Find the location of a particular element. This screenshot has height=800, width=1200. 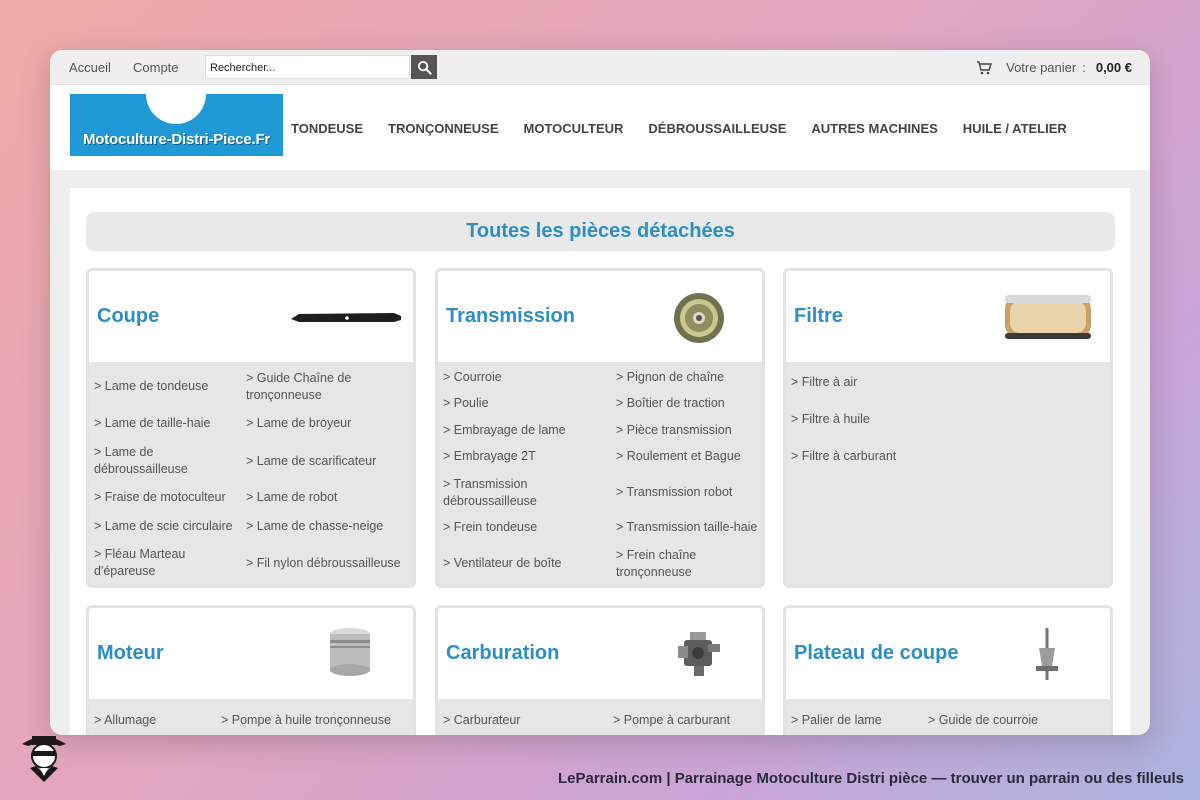

nav-tondeuse: TONDEUSE is located at coordinates (327, 128).